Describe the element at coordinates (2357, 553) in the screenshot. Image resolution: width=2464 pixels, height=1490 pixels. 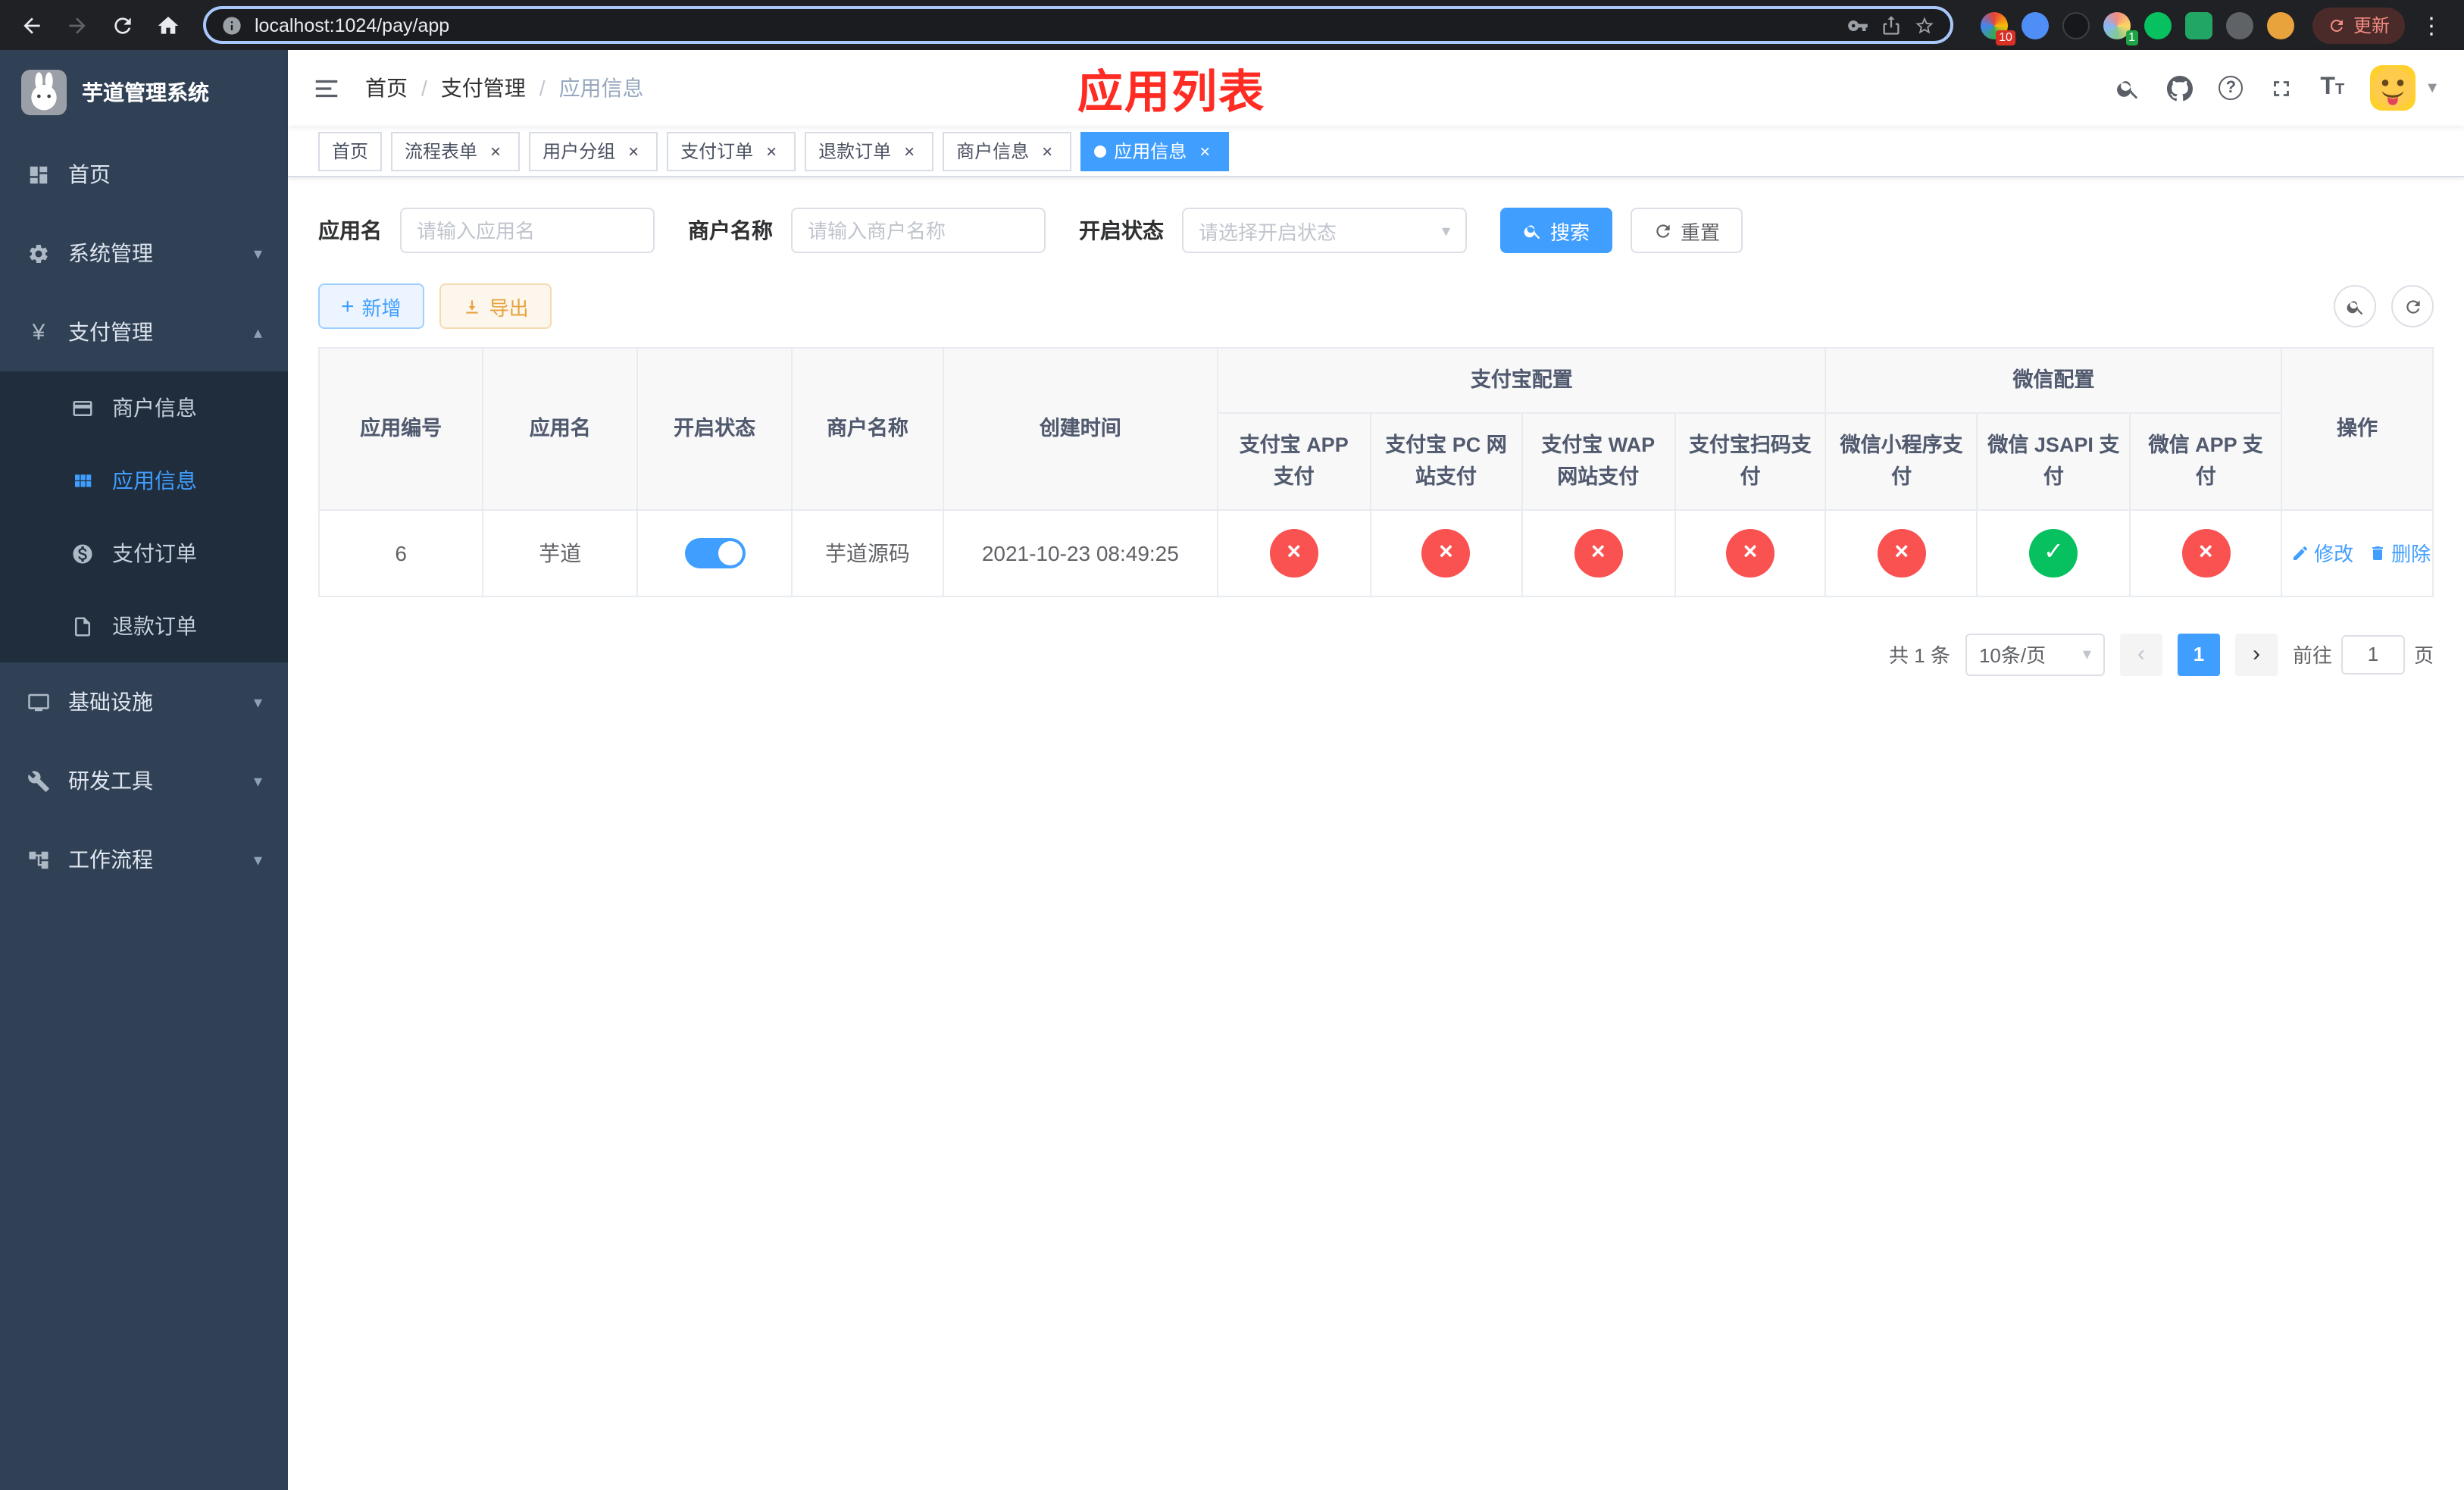
I see `cell-actions: 修改 删除` at that location.